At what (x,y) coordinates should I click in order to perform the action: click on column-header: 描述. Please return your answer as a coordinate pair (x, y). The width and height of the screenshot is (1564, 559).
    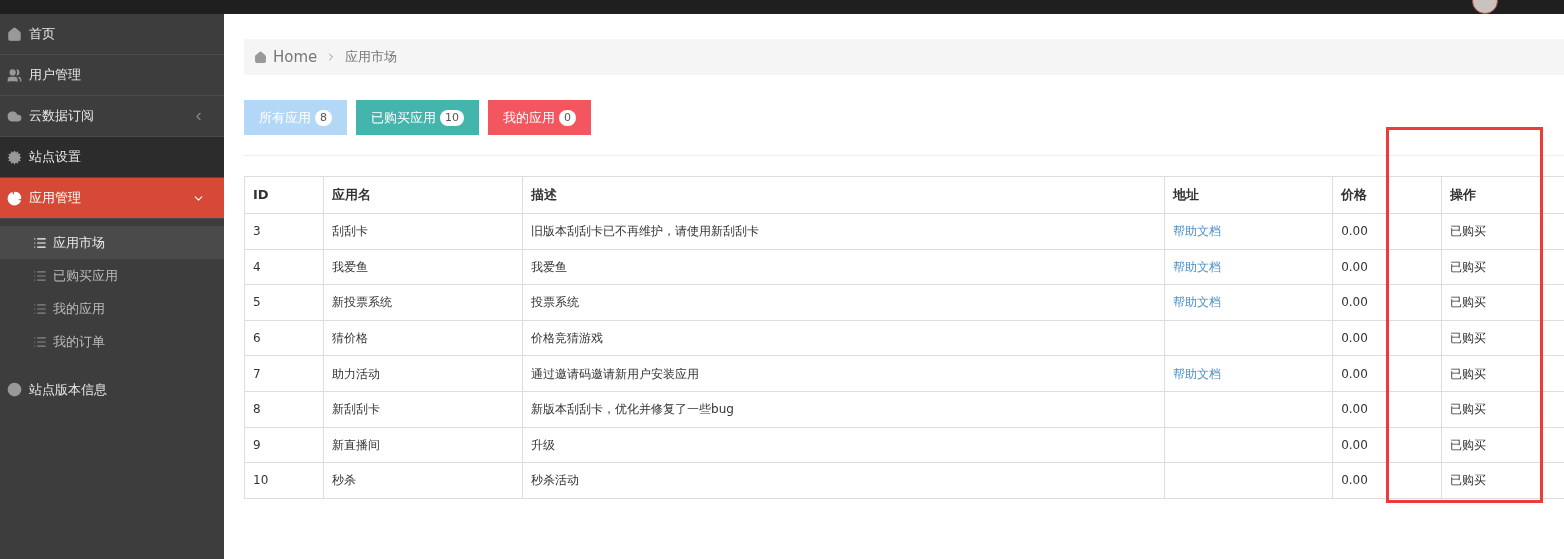
    Looking at the image, I should click on (843, 195).